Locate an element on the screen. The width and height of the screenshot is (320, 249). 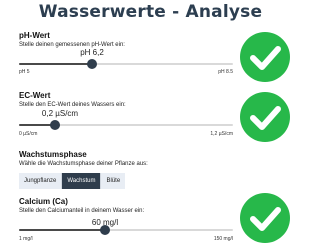
calcium-slider-fill is located at coordinates (62, 230).